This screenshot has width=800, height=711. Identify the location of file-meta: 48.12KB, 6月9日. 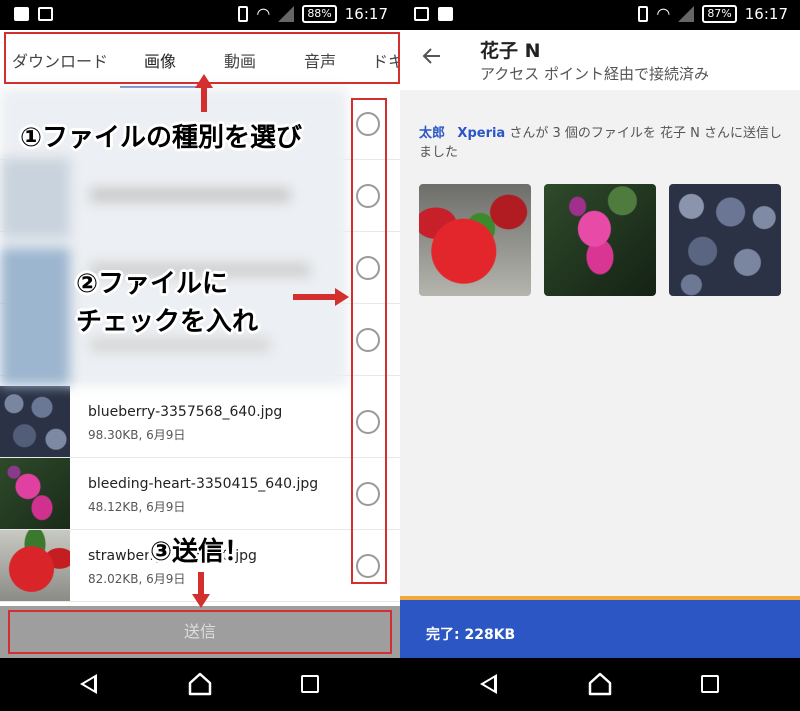
(137, 507).